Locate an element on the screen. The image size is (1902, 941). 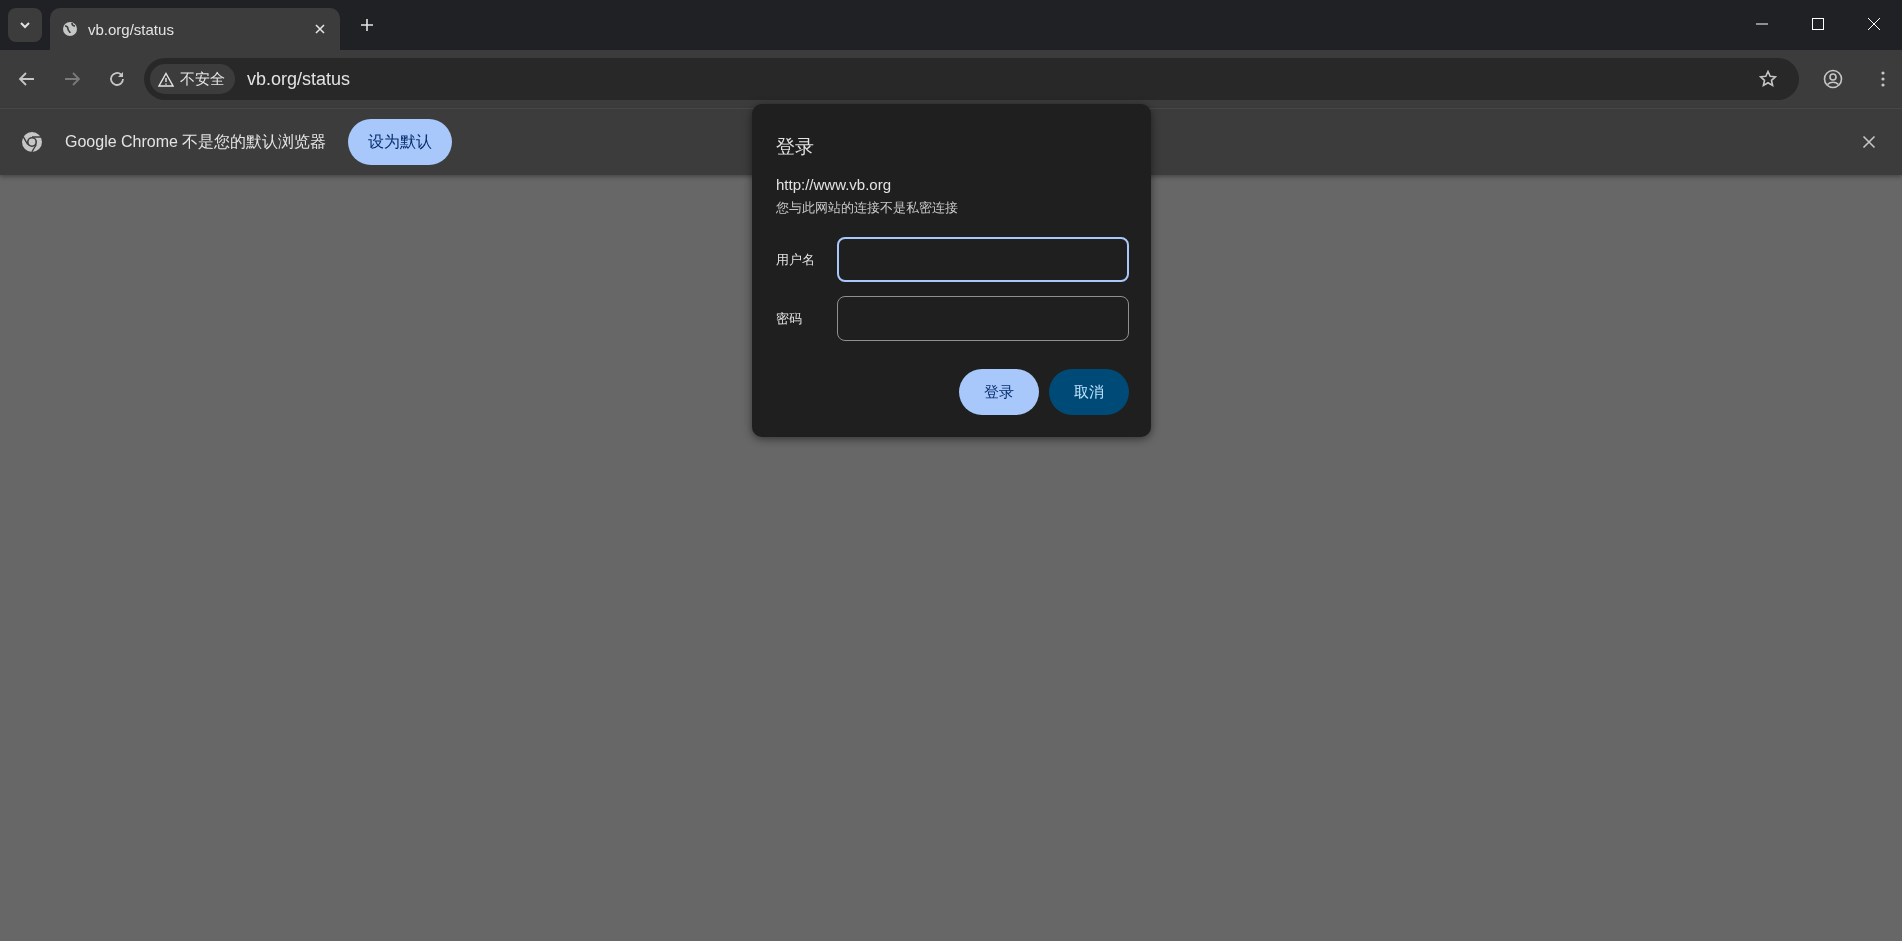
address-bar: 不安全 vb.org/status is located at coordinates (971, 79).